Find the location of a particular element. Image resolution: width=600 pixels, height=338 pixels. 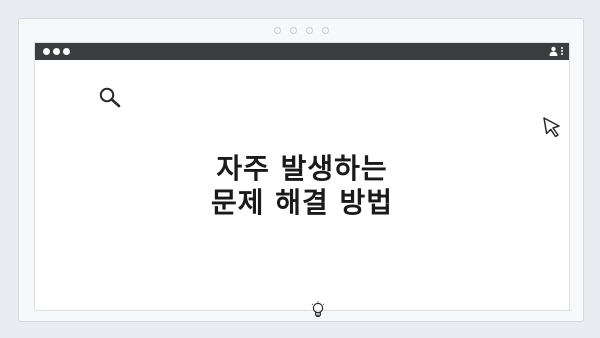

window-controls is located at coordinates (56, 51).